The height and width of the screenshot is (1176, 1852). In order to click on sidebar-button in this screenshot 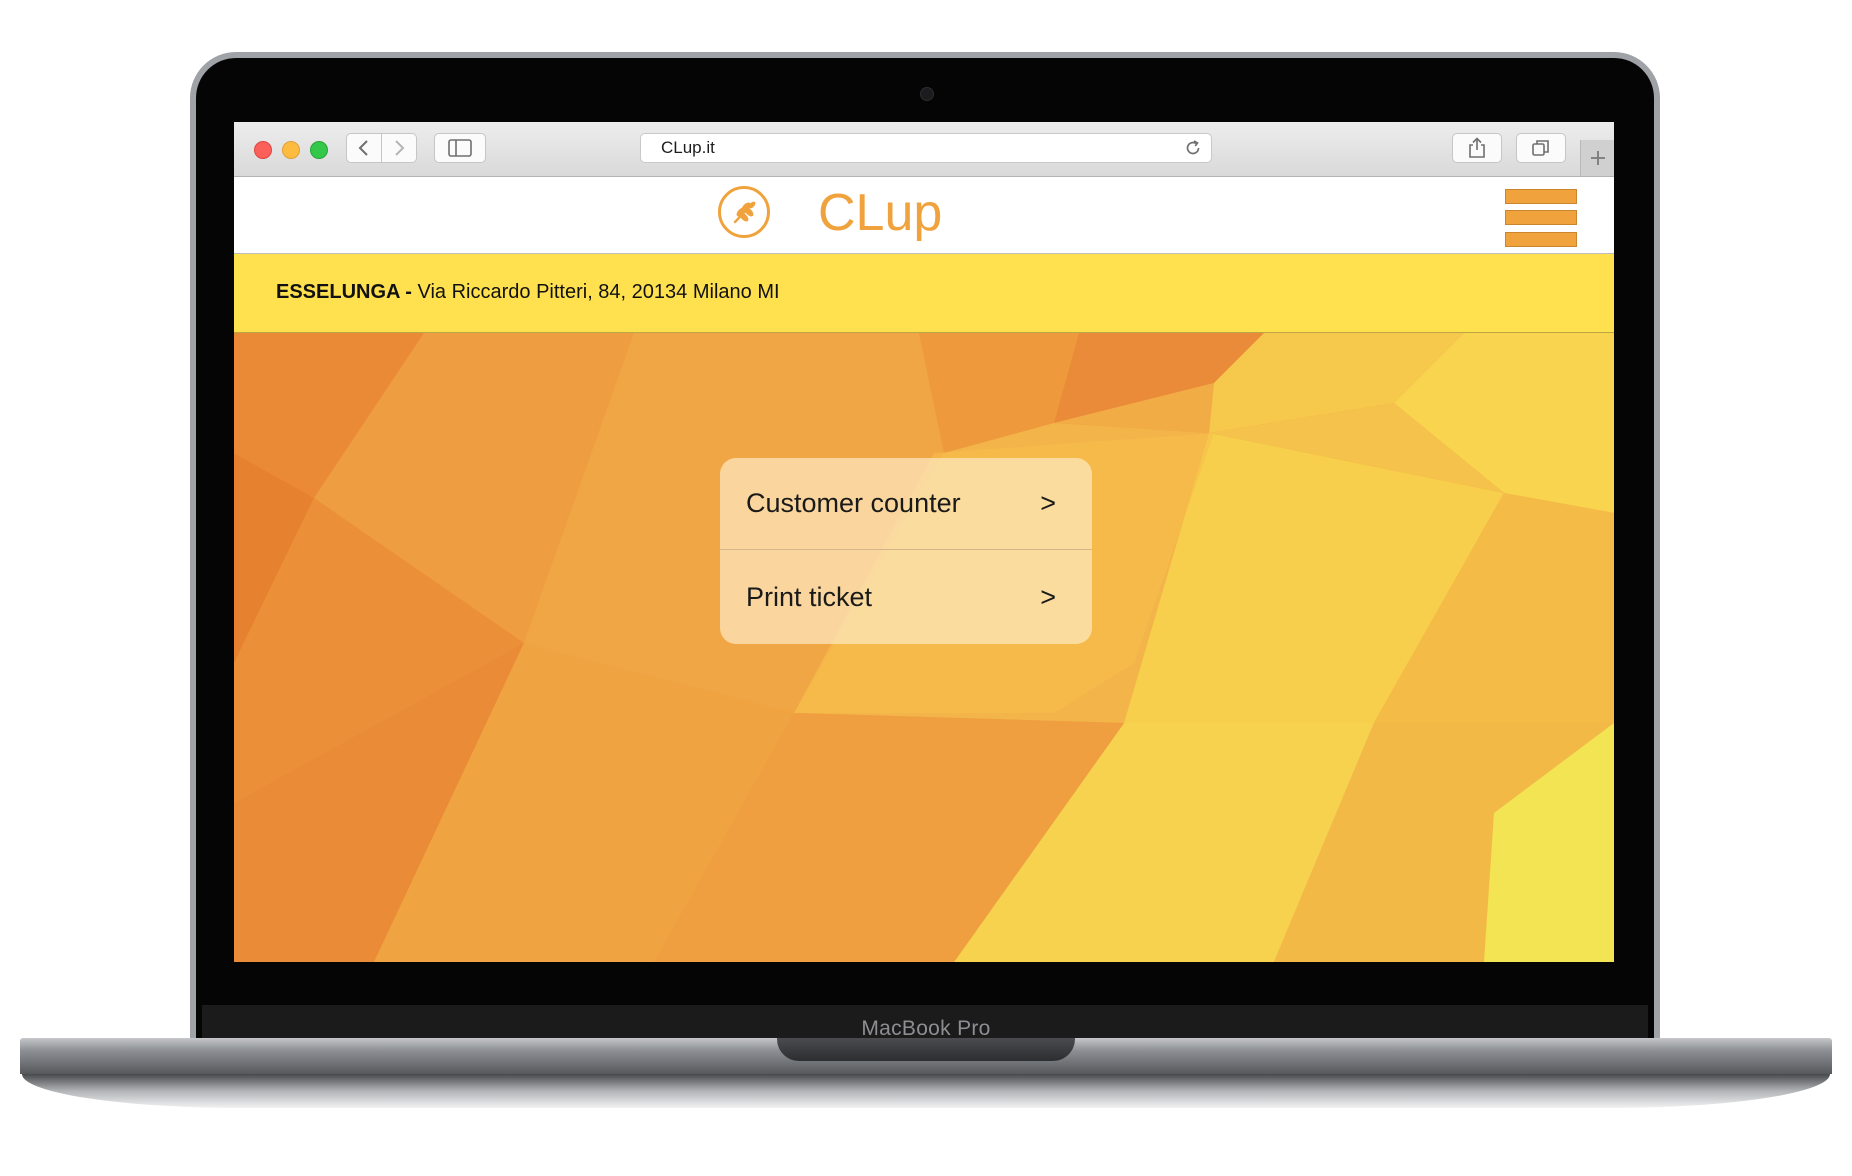, I will do `click(460, 148)`.